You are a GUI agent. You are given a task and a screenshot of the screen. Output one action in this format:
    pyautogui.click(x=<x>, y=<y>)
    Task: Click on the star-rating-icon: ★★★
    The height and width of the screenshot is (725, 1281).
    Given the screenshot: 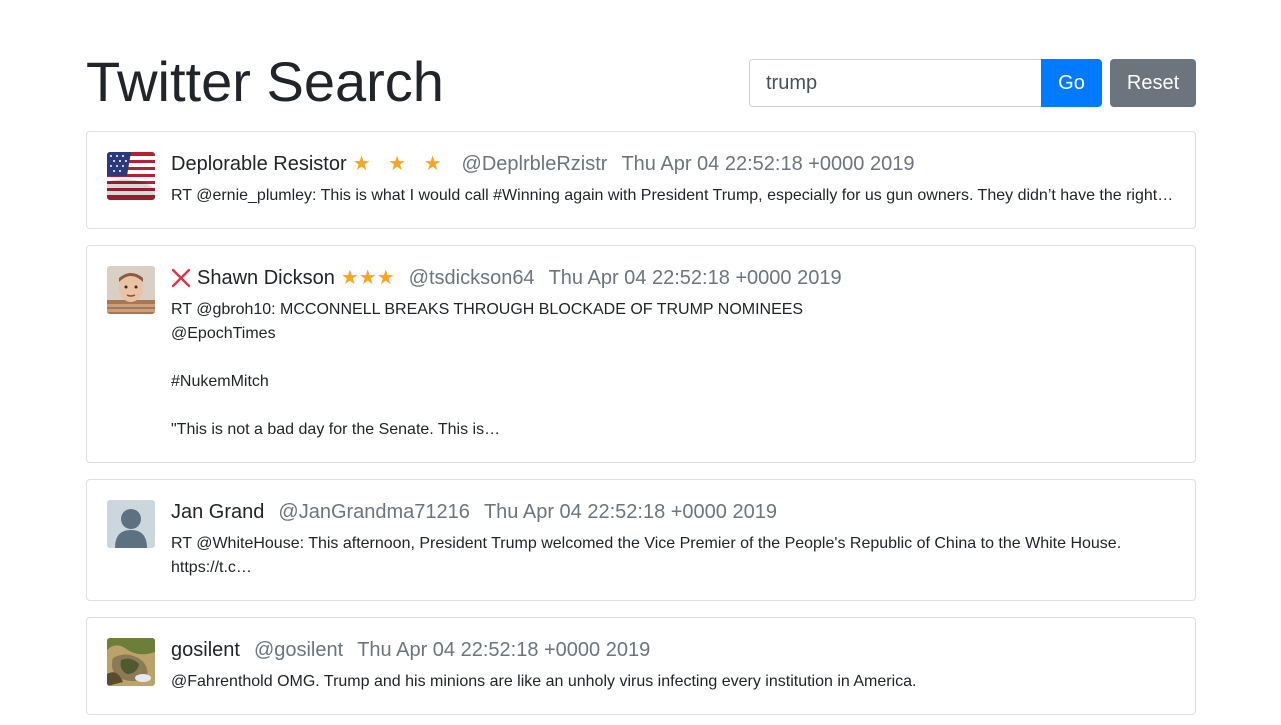 What is the action you would take?
    pyautogui.click(x=367, y=278)
    